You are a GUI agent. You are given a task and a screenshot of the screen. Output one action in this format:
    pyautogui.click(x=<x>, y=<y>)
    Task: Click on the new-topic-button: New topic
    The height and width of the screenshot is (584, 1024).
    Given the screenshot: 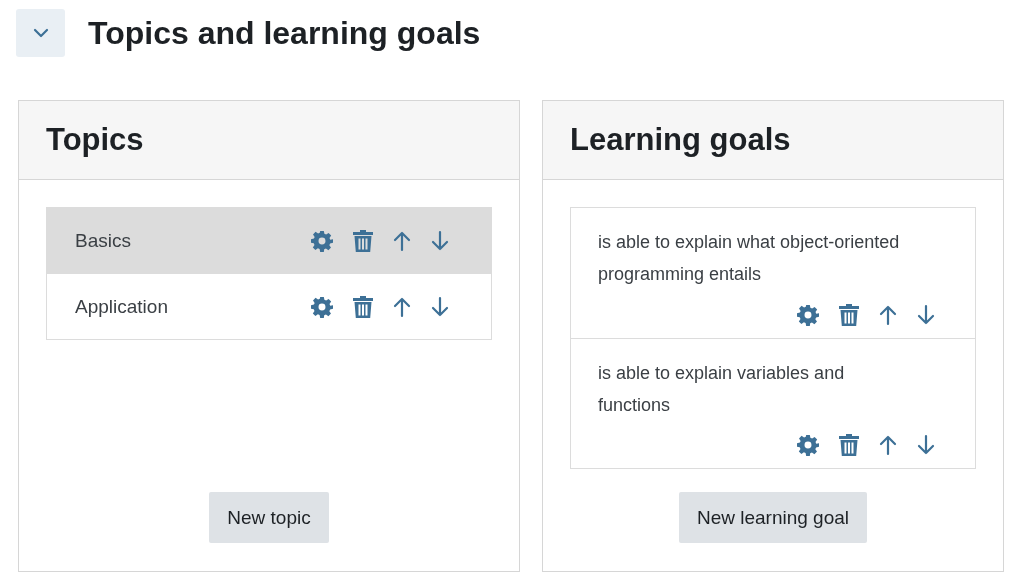 What is the action you would take?
    pyautogui.click(x=269, y=517)
    